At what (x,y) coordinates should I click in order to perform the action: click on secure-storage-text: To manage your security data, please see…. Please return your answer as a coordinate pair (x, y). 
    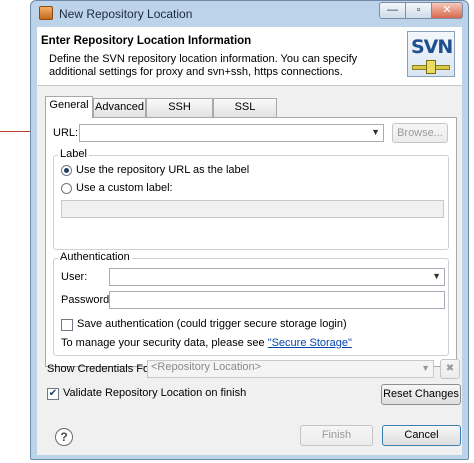
    Looking at the image, I should click on (206, 343).